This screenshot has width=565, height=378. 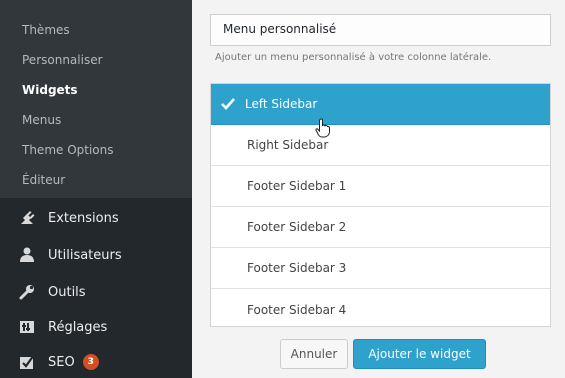 I want to click on submenu-item-widgets: Widgets, so click(x=50, y=90).